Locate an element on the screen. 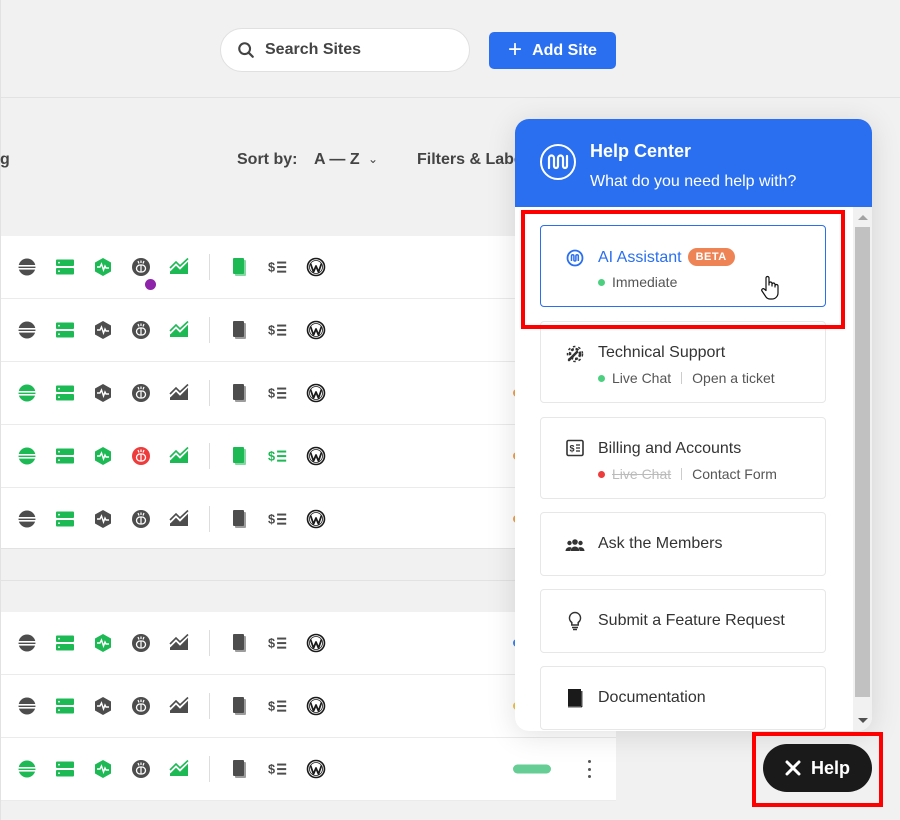  gear-wrench-icon is located at coordinates (575, 354).